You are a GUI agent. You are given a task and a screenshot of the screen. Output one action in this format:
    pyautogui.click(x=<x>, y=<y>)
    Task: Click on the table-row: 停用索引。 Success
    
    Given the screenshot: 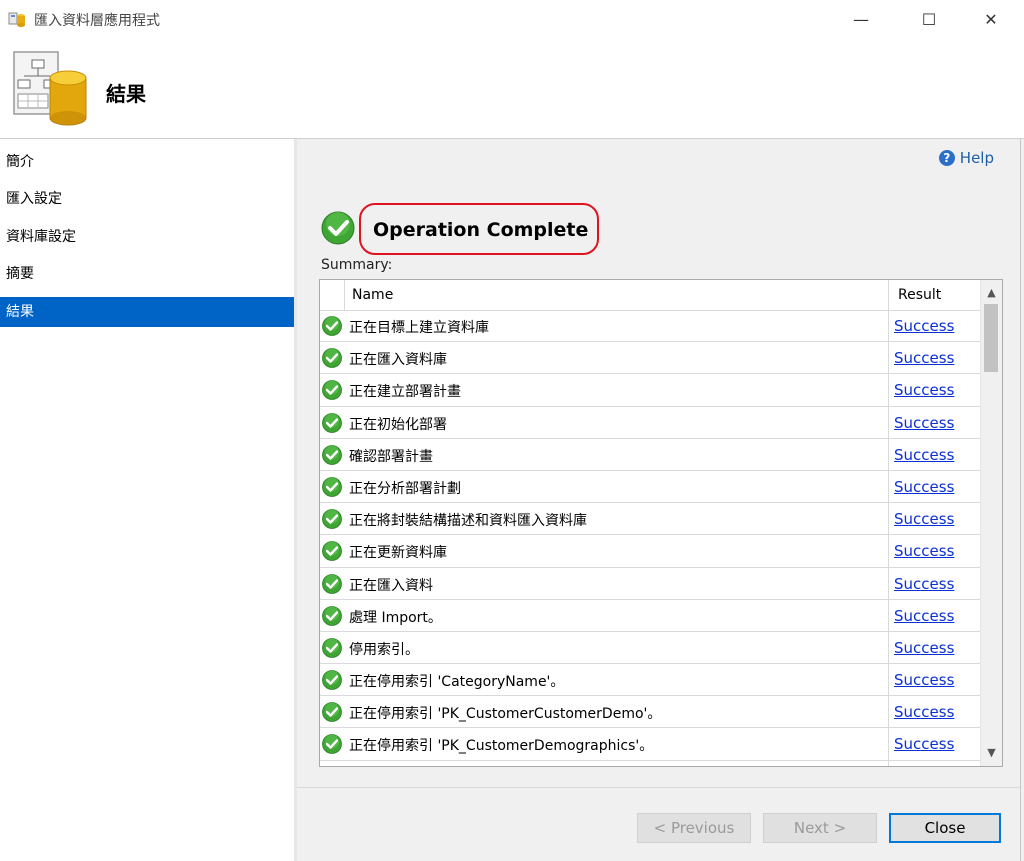 What is the action you would take?
    pyautogui.click(x=650, y=648)
    